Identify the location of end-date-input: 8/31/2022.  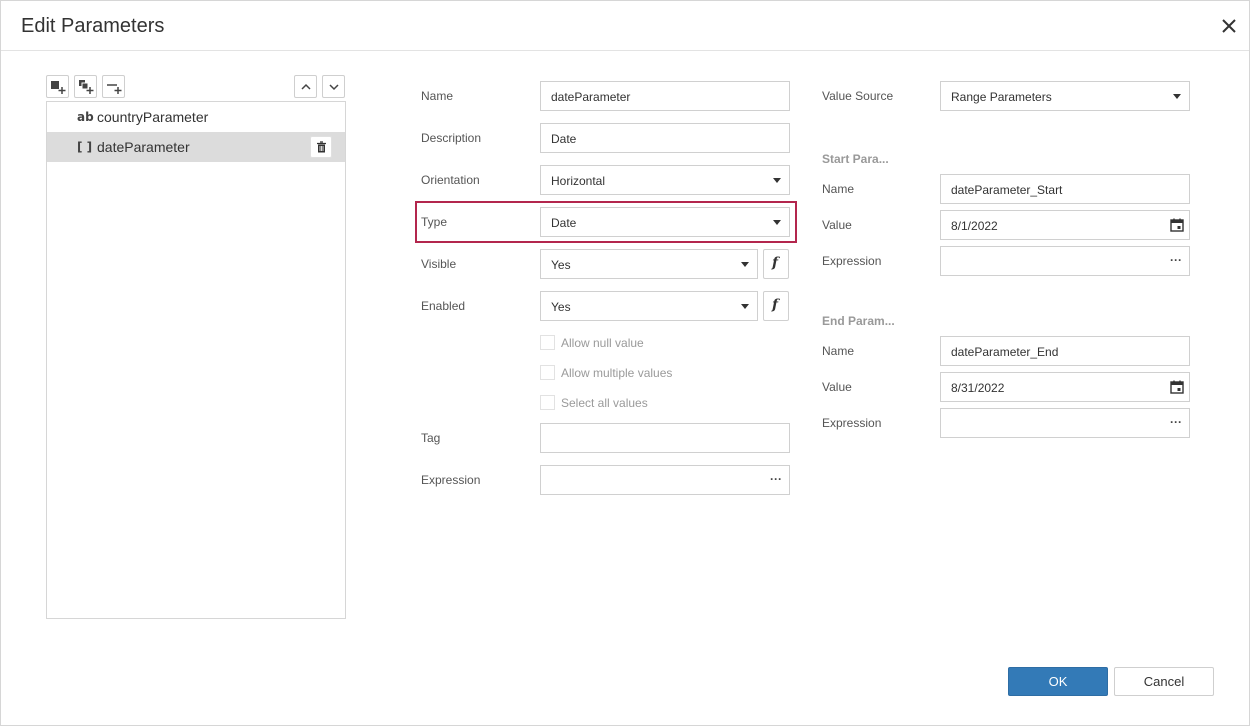
(1065, 387).